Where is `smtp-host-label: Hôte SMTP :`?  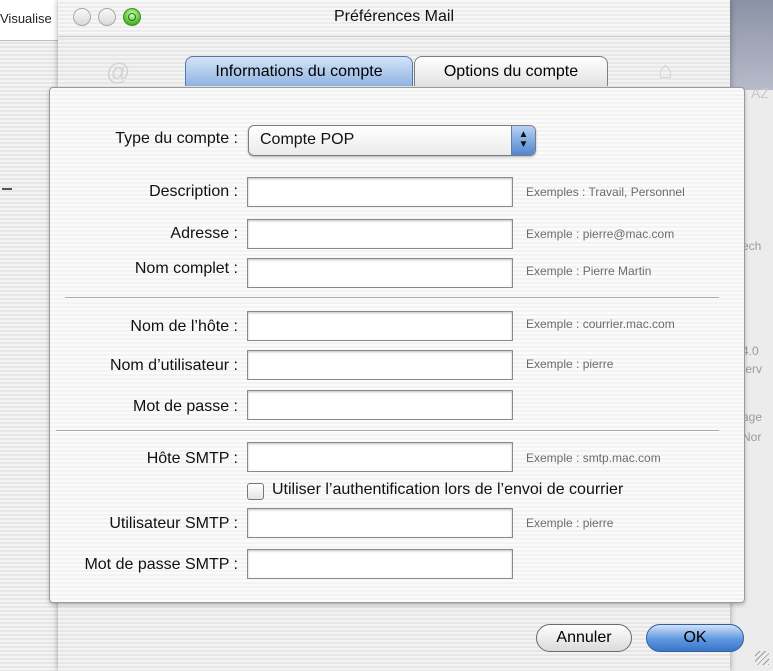
smtp-host-label: Hôte SMTP : is located at coordinates (192, 458).